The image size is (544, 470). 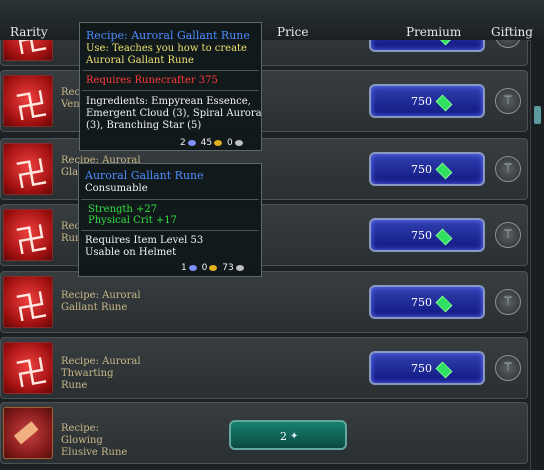 I want to click on tooltip-title: Recipe: Auroral Gallant Rune, so click(x=168, y=35).